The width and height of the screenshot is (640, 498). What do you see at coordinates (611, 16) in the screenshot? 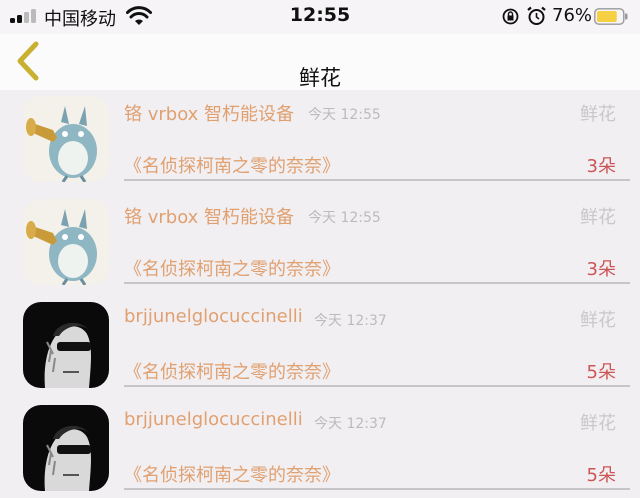
I see `battery-icon` at bounding box center [611, 16].